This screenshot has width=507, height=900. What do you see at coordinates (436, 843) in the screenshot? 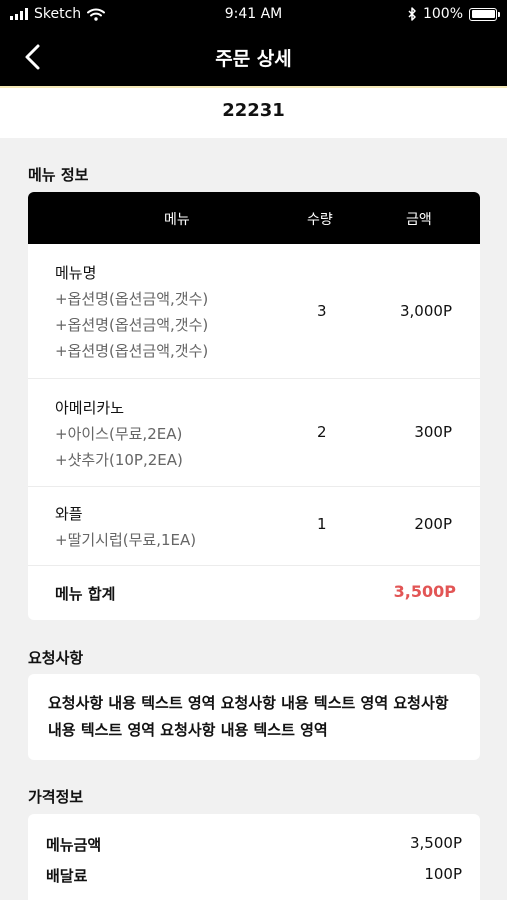
I see `price-value: 3,500P` at bounding box center [436, 843].